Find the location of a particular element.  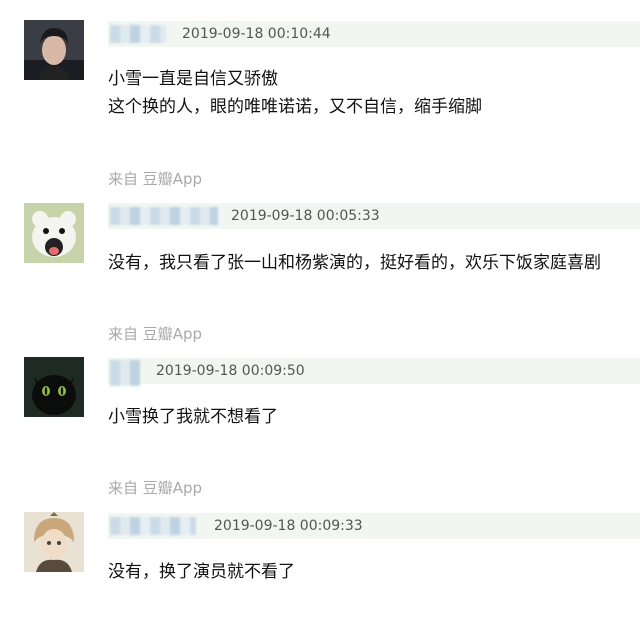

comment-timestamp: 2019-09-18 00:05:33 is located at coordinates (305, 216).